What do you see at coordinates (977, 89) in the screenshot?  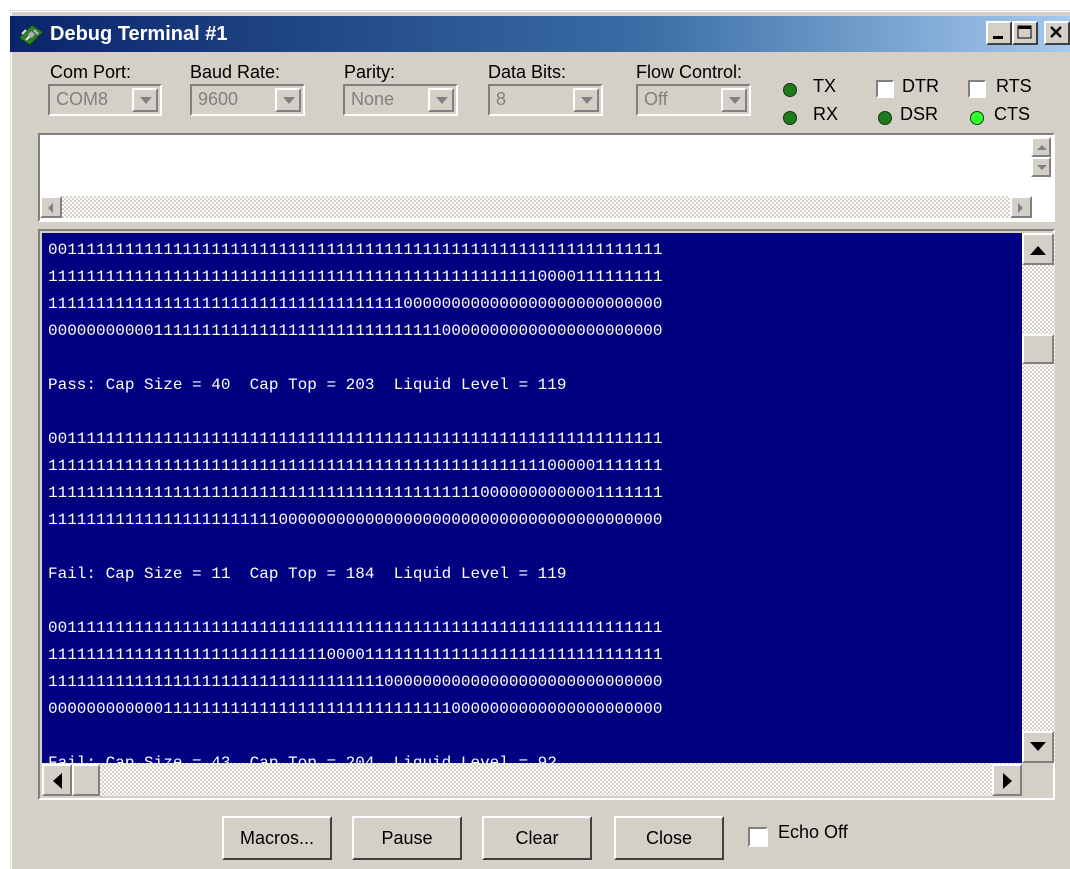 I see `rts-checkbox` at bounding box center [977, 89].